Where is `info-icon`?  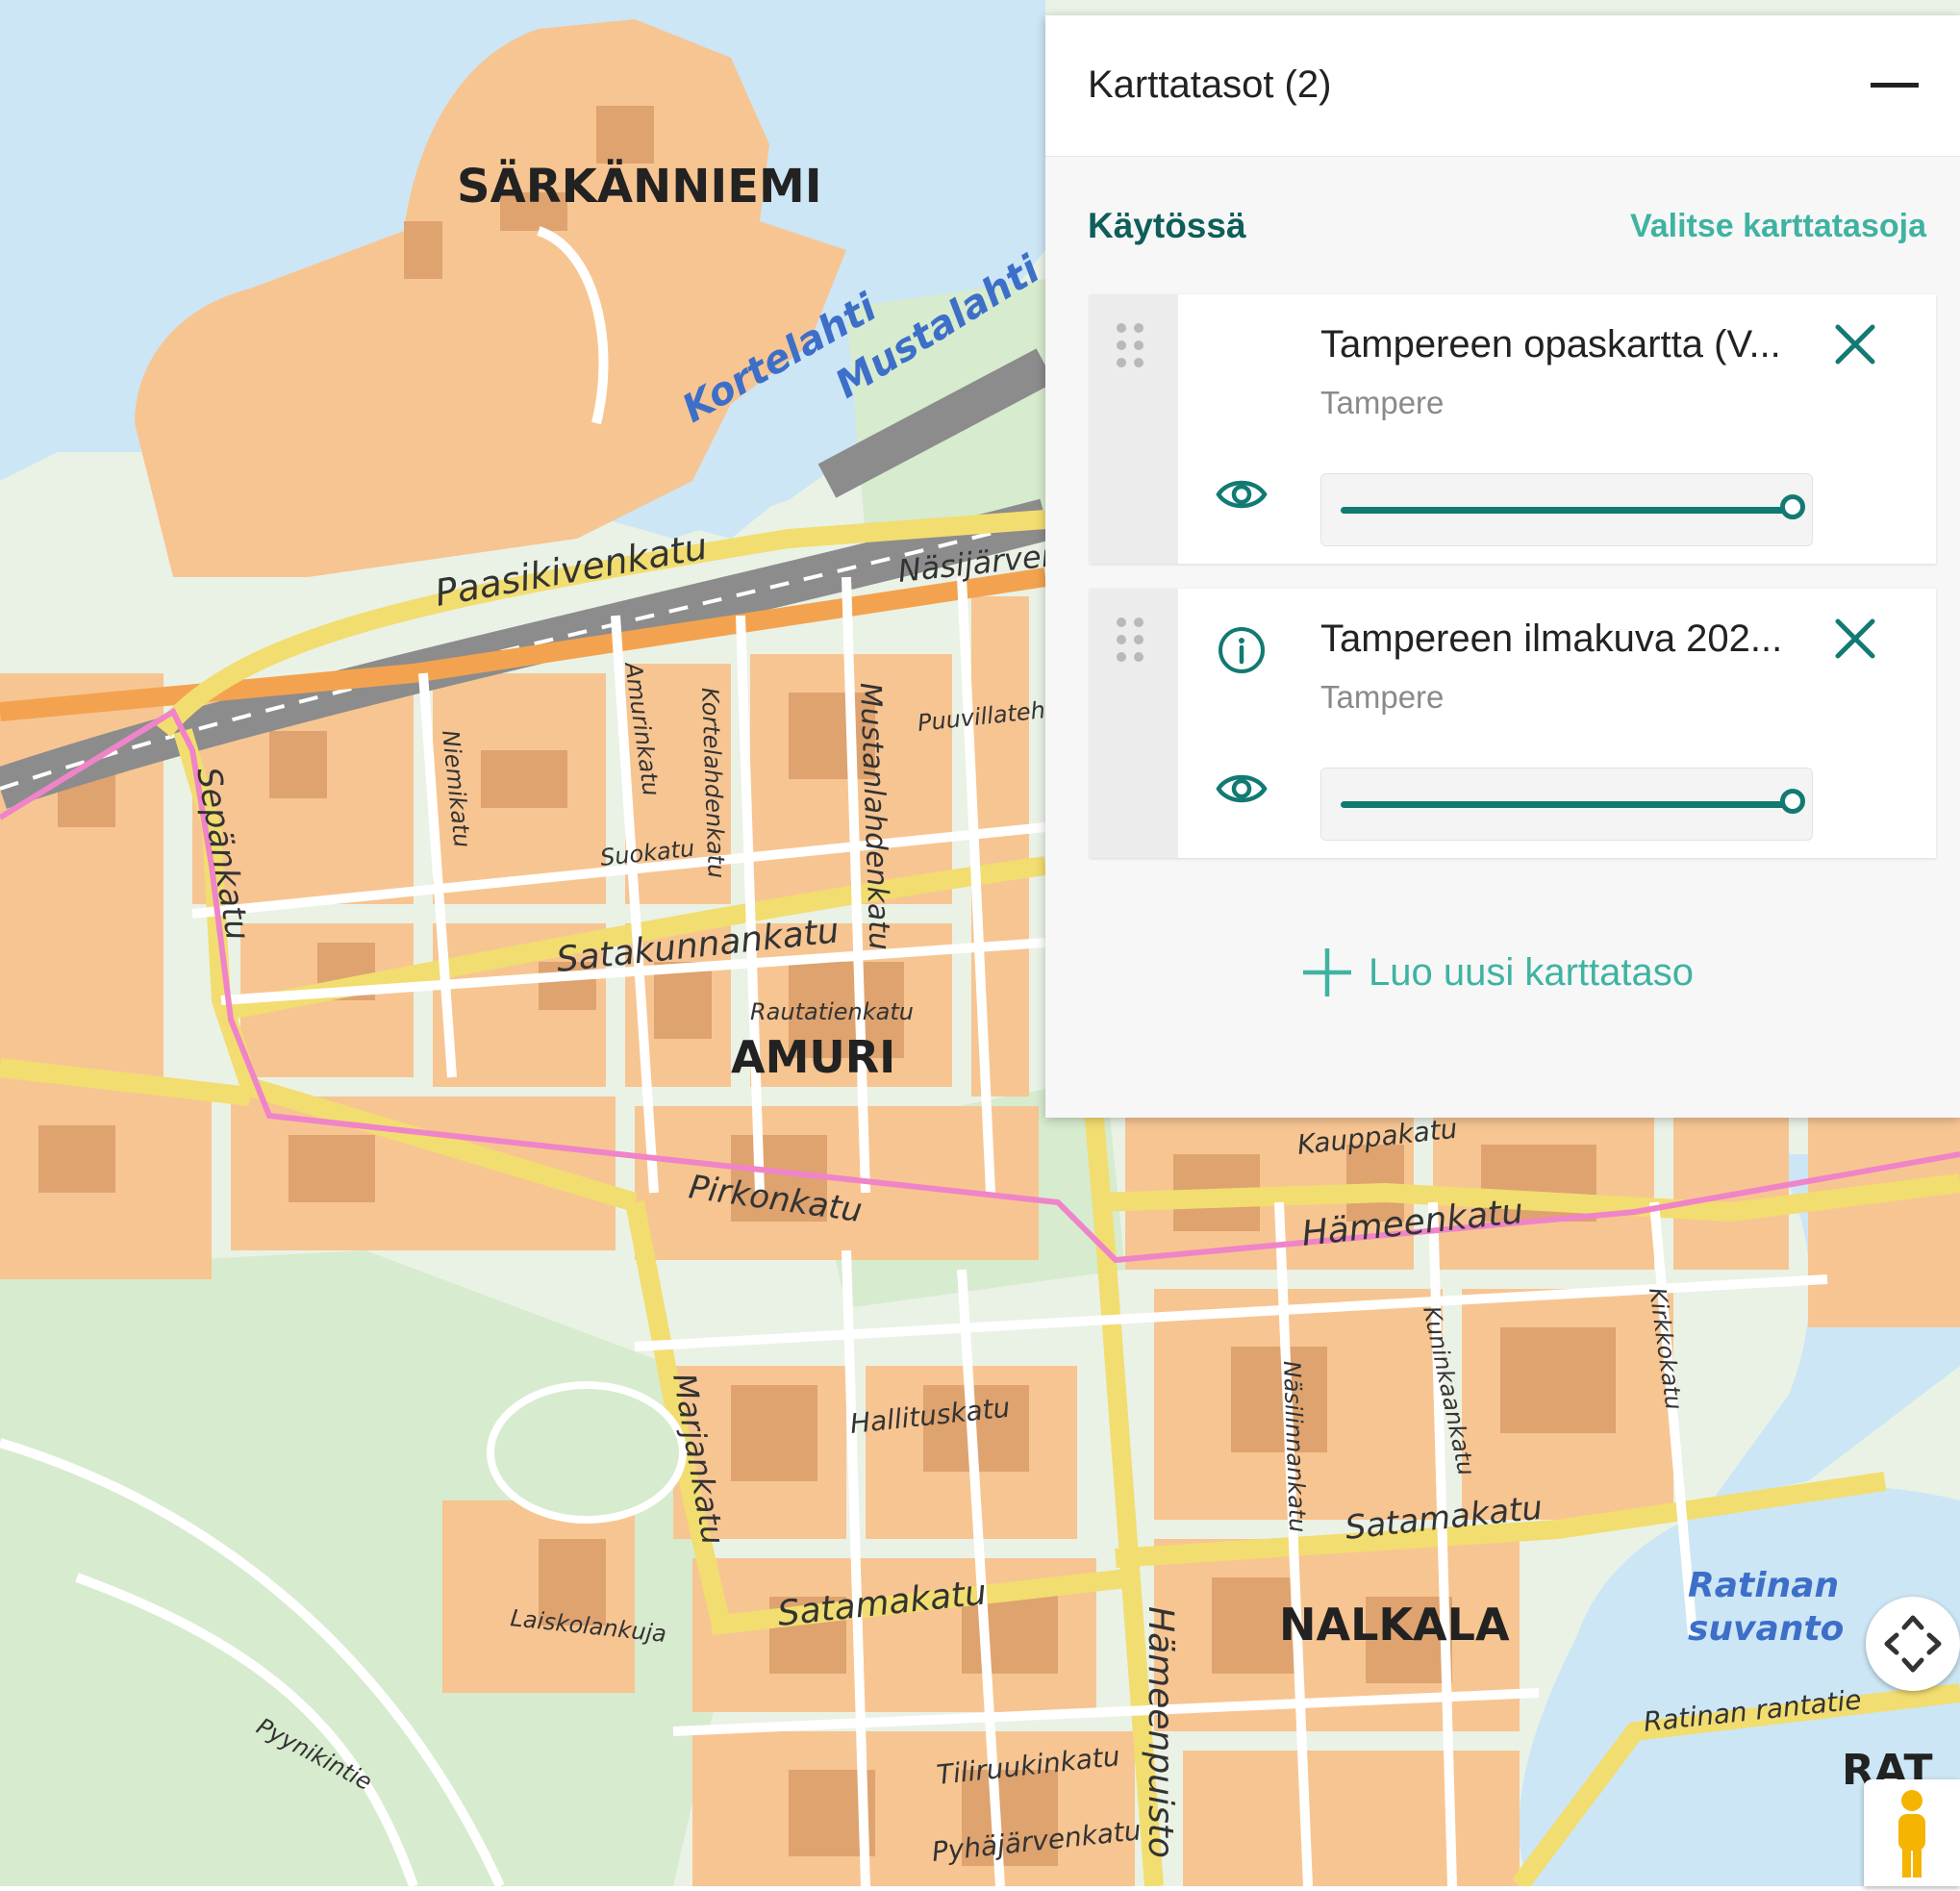
info-icon is located at coordinates (1242, 650).